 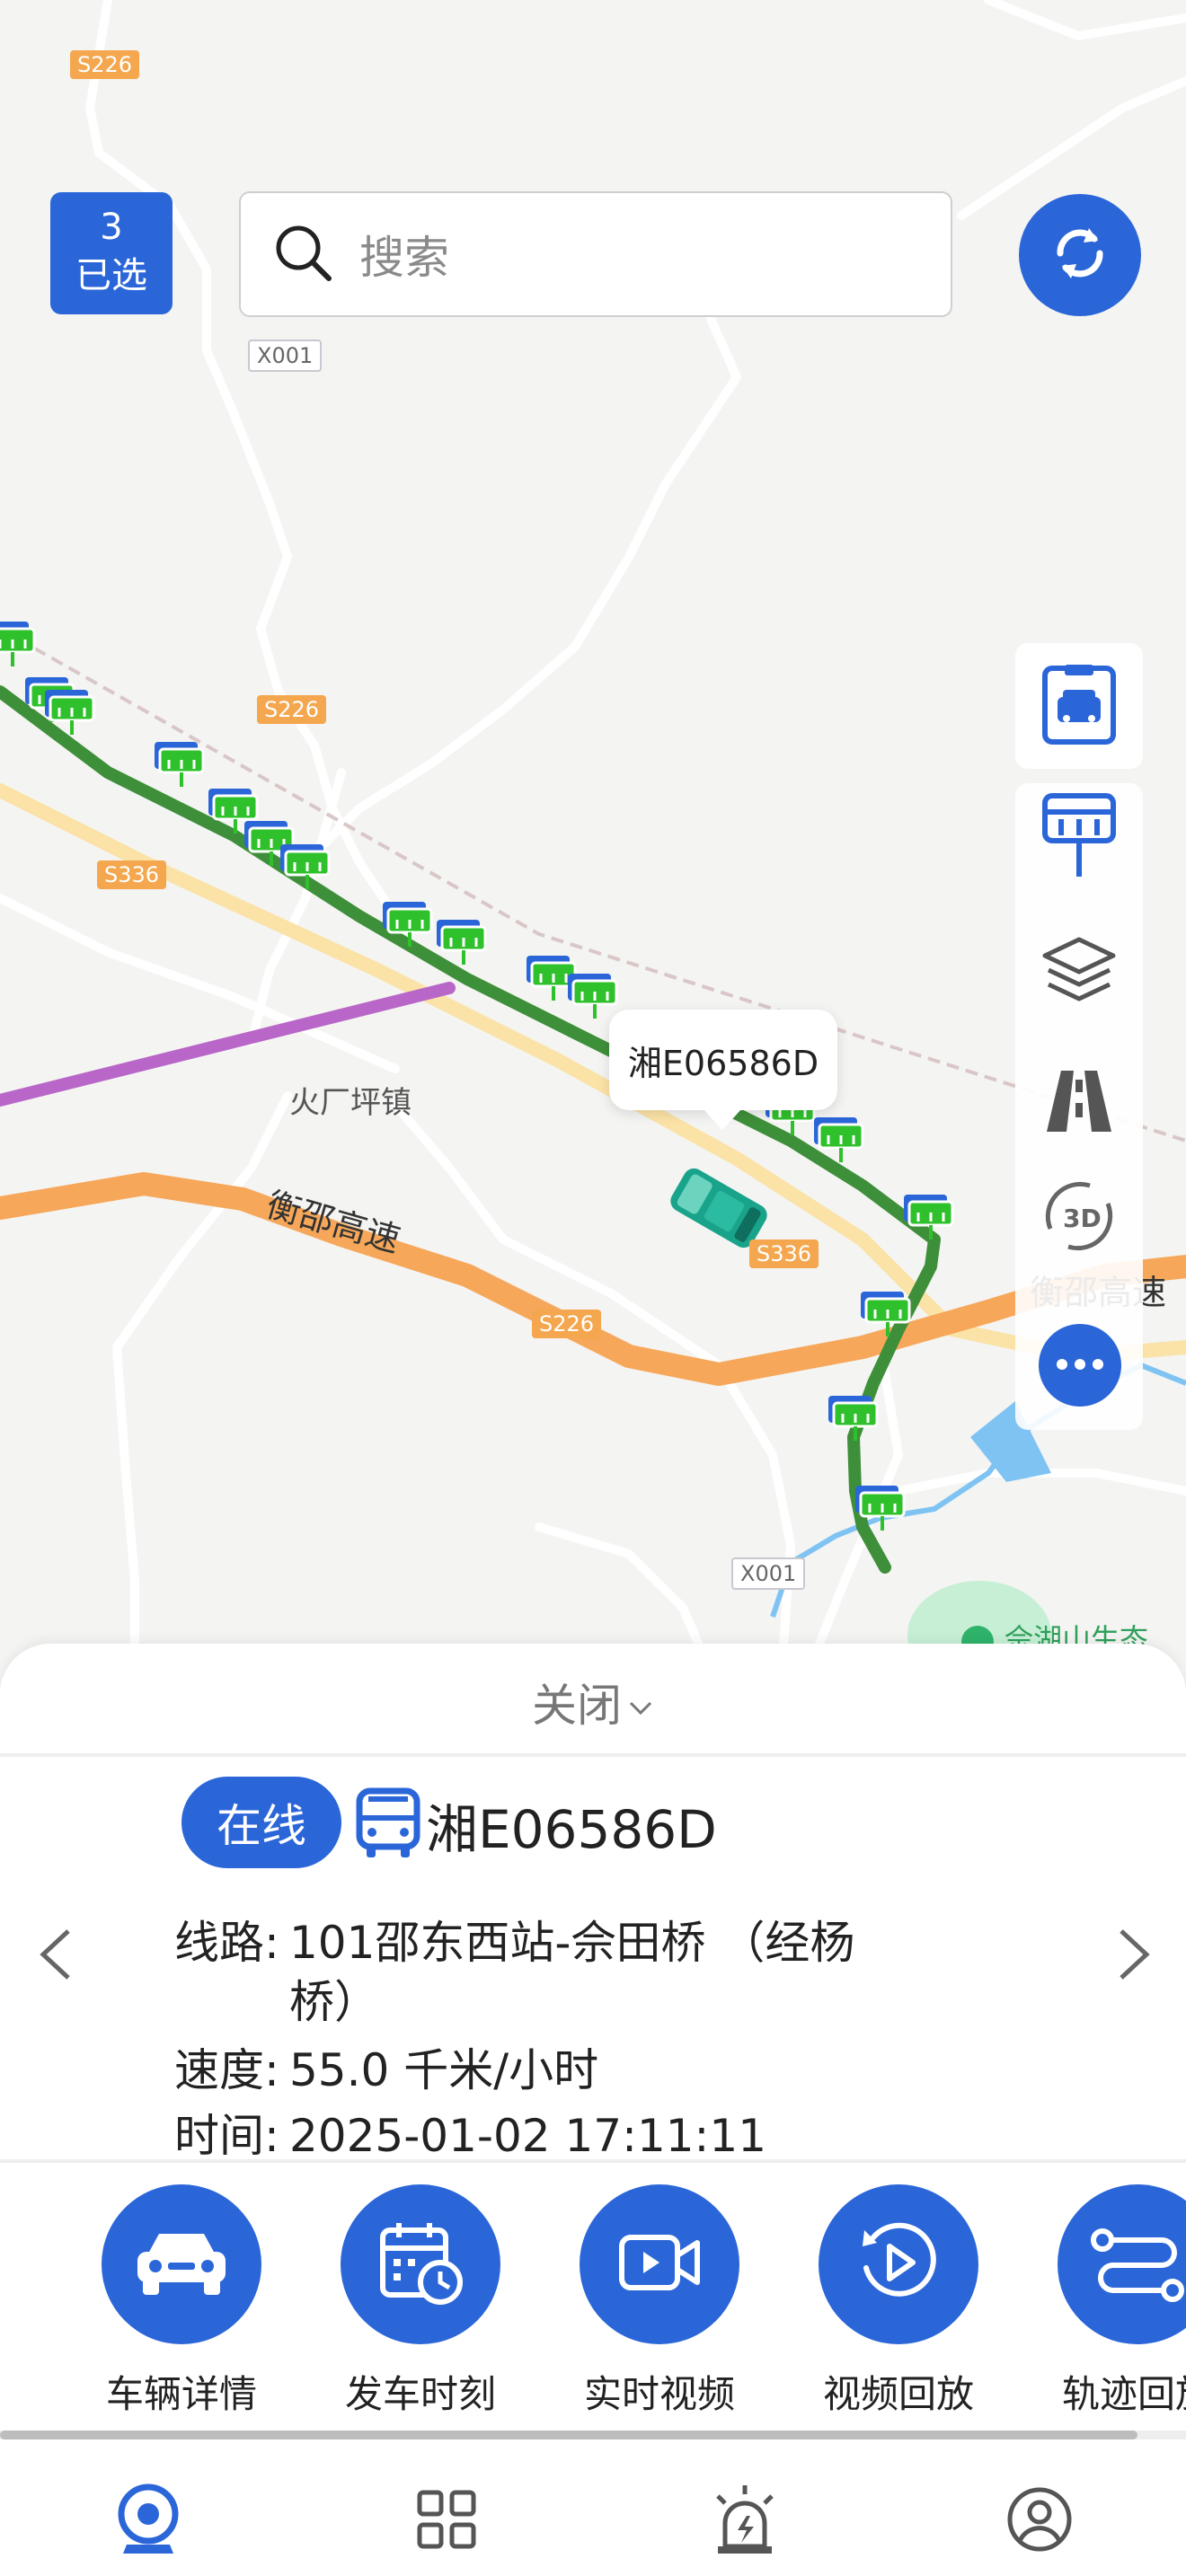 I want to click on time-row: 时间: 2025-01-02 17:11:11, so click(x=470, y=2130).